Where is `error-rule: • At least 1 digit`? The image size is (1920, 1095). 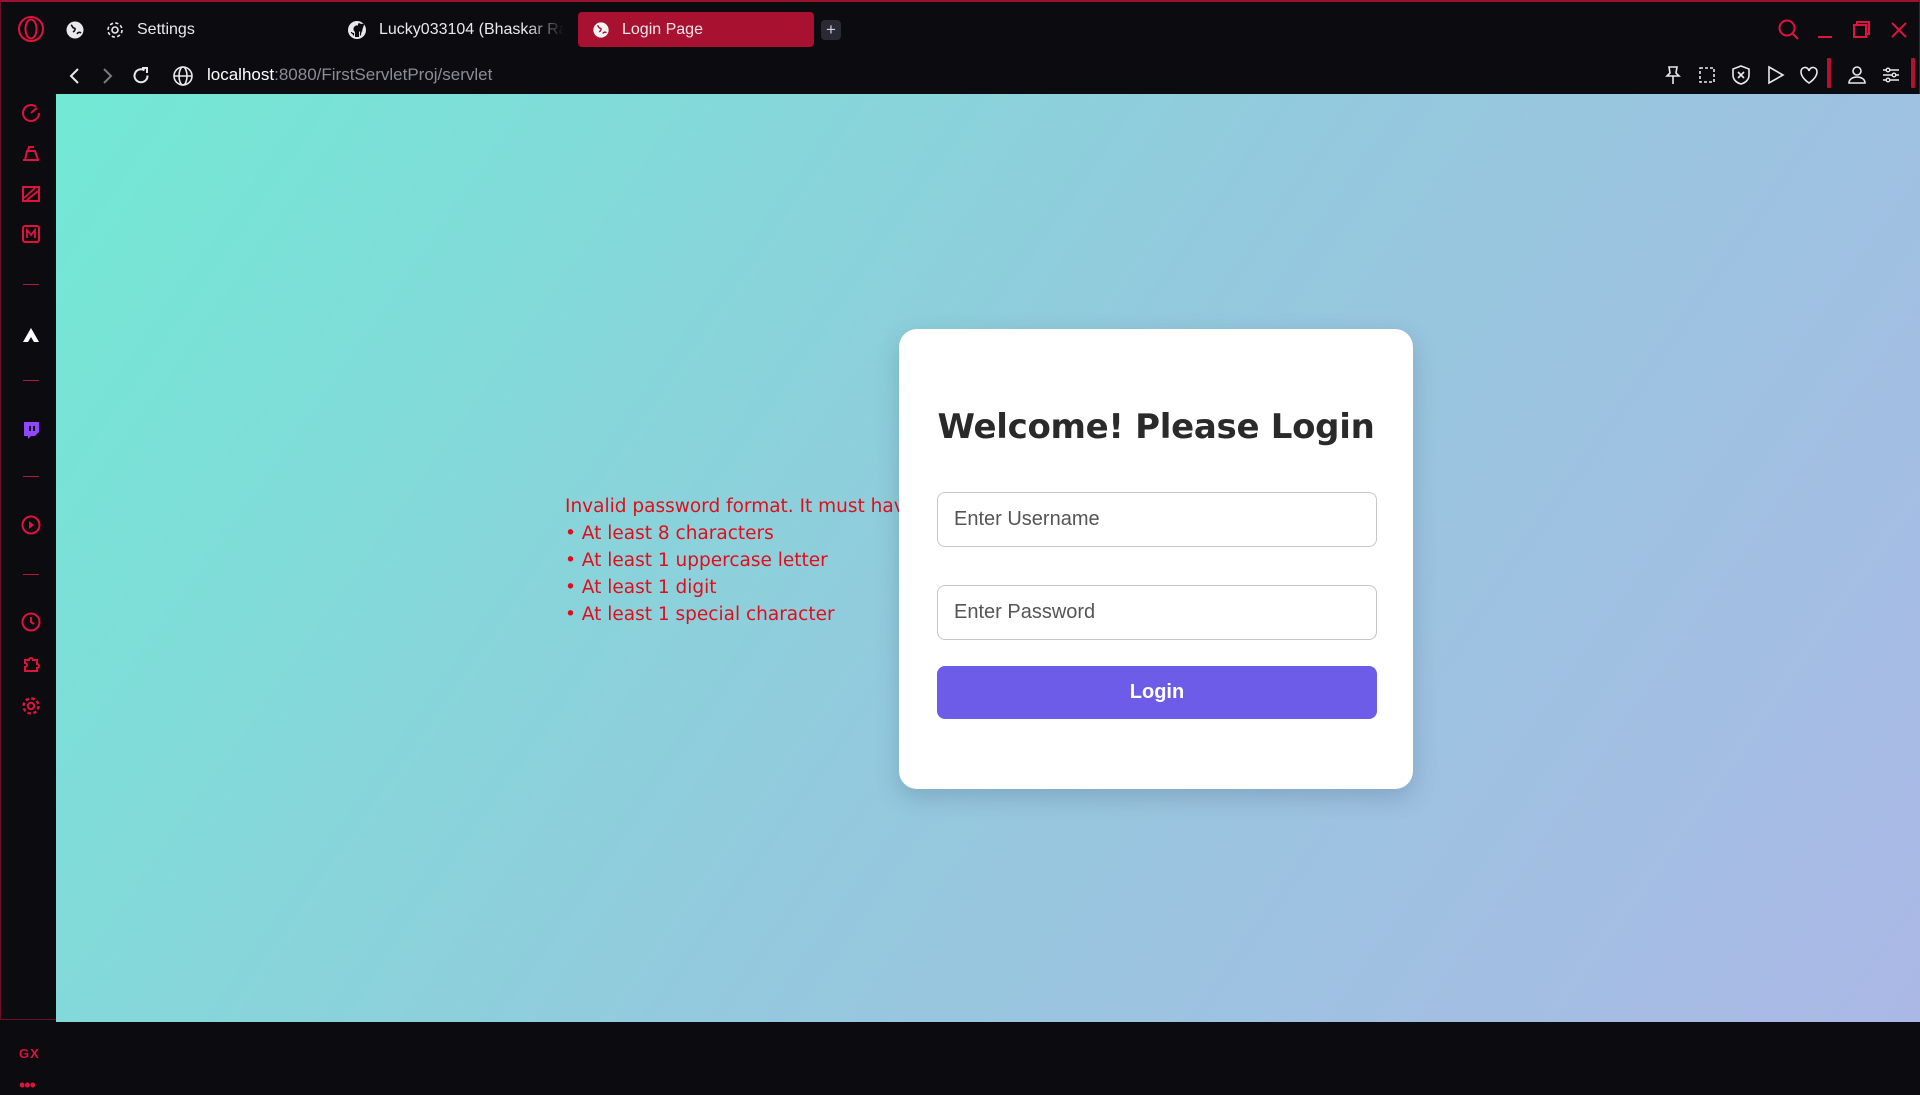 error-rule: • At least 1 digit is located at coordinates (641, 587).